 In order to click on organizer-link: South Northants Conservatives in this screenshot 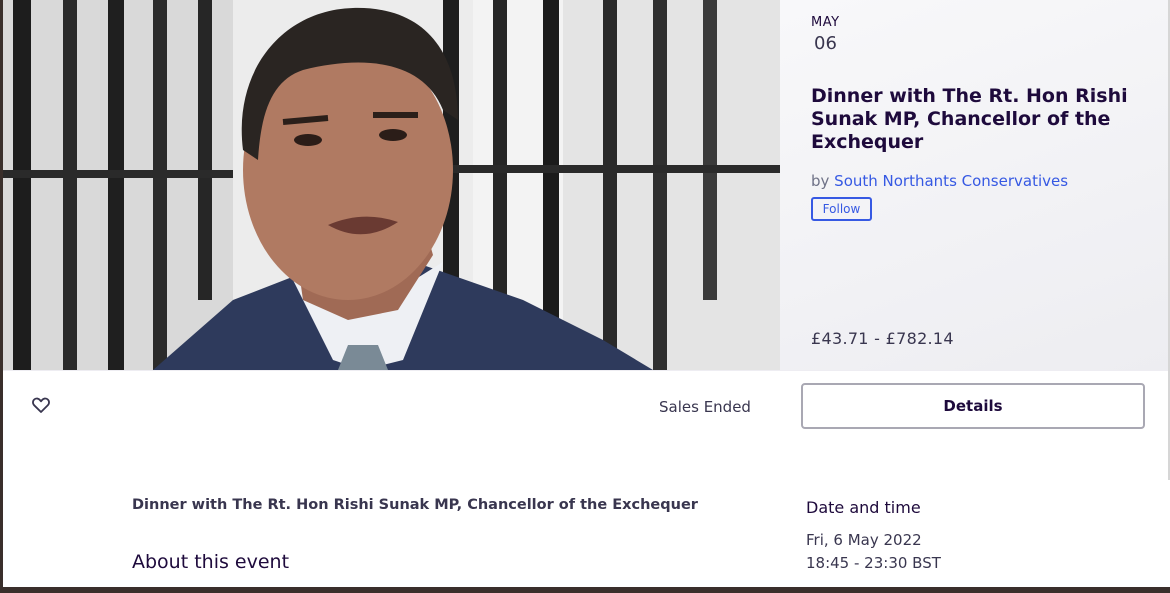, I will do `click(951, 181)`.